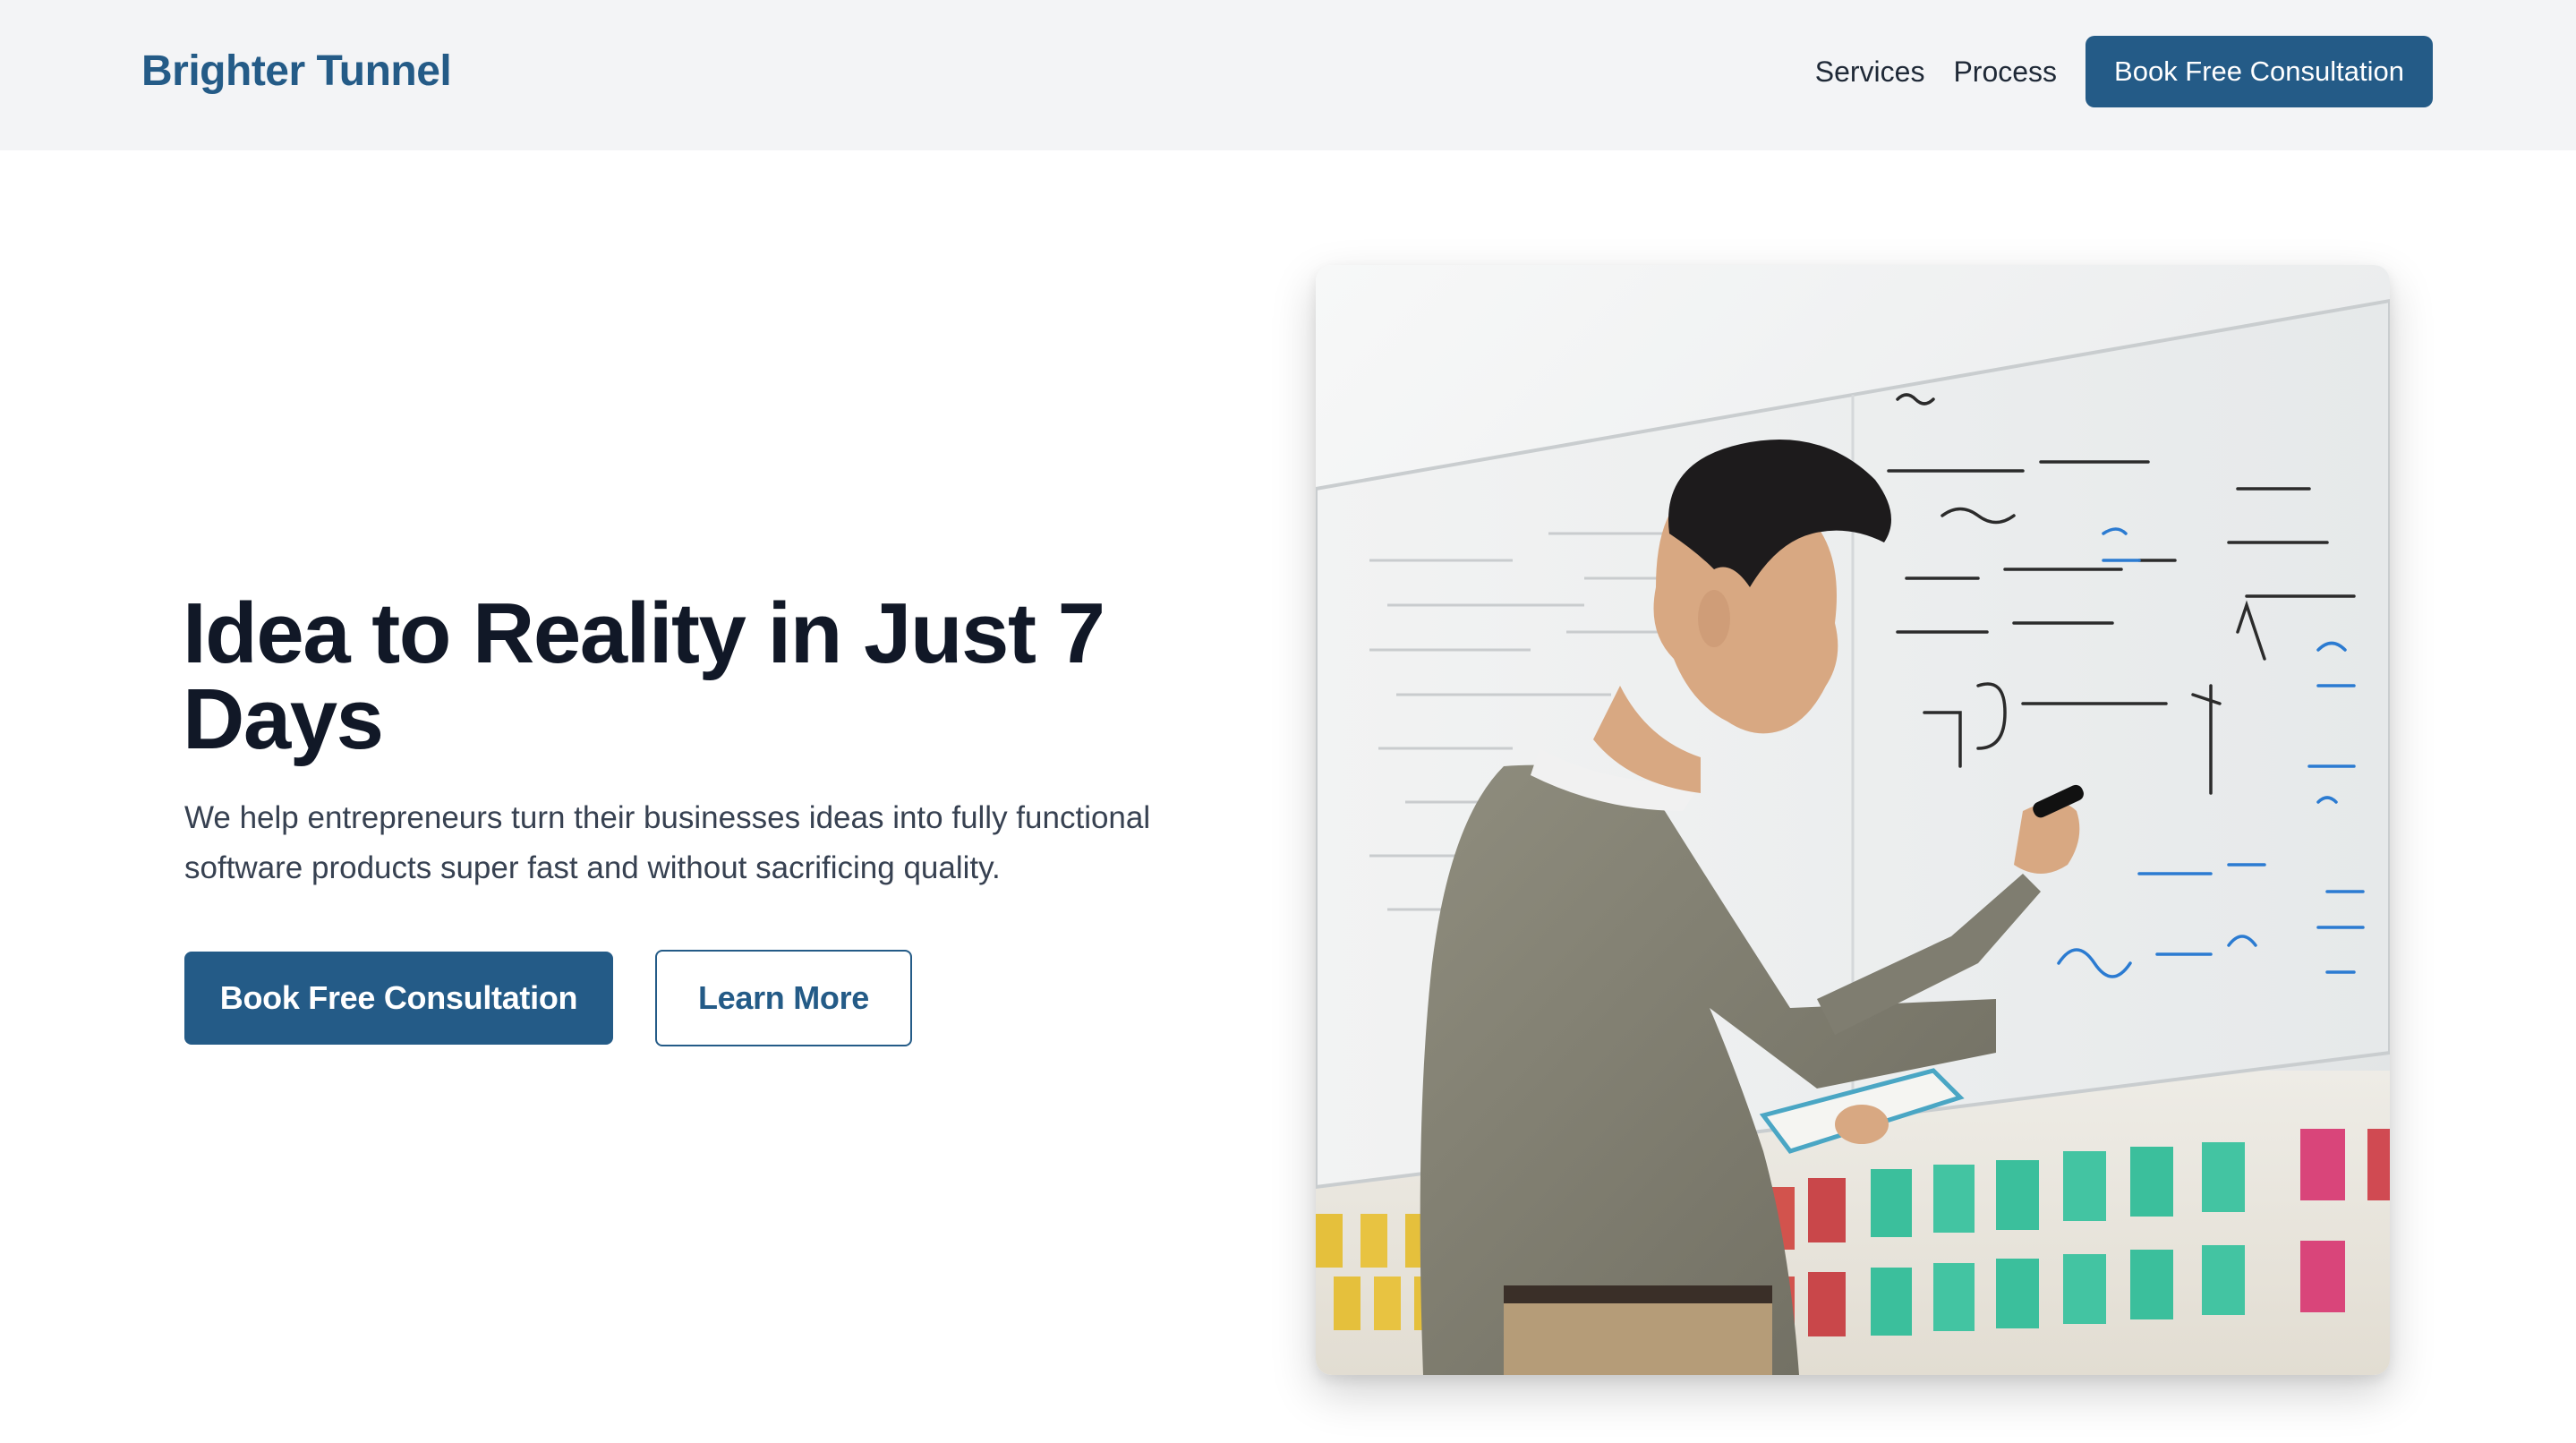  I want to click on hero-title: Idea to Reality in Just 7 Days, so click(644, 676).